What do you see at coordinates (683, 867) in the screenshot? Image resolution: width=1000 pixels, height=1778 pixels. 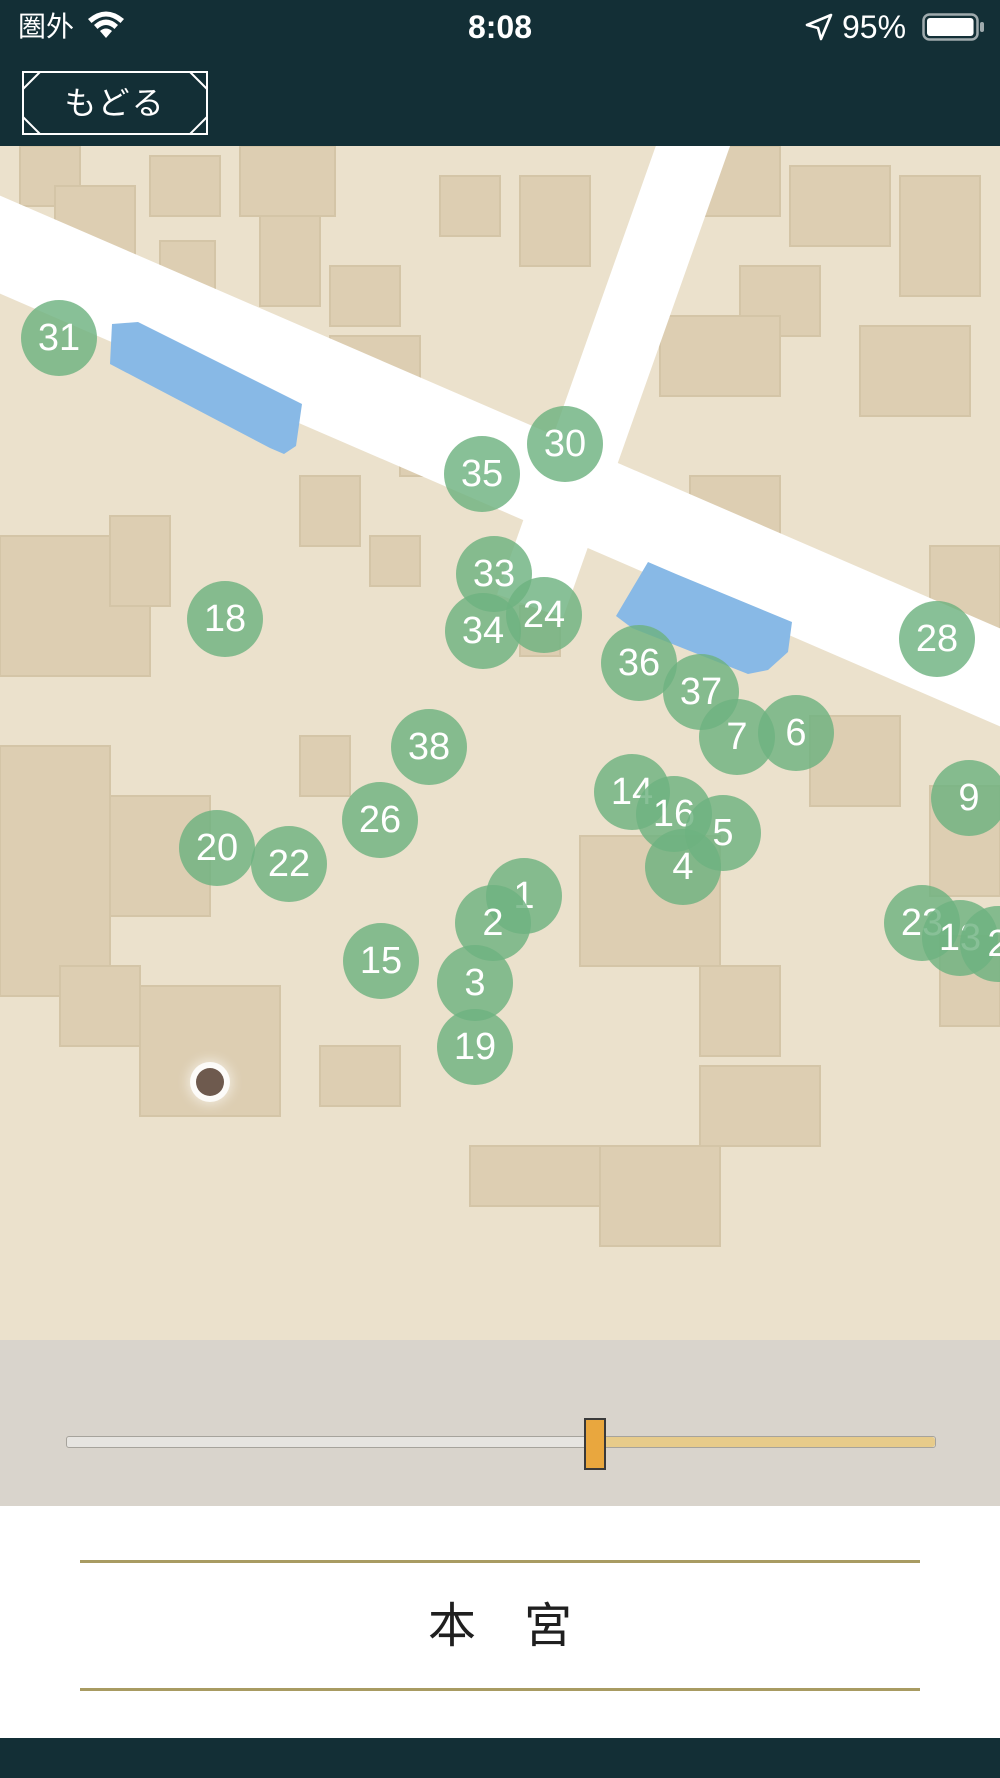 I see `map-marker-4: 4` at bounding box center [683, 867].